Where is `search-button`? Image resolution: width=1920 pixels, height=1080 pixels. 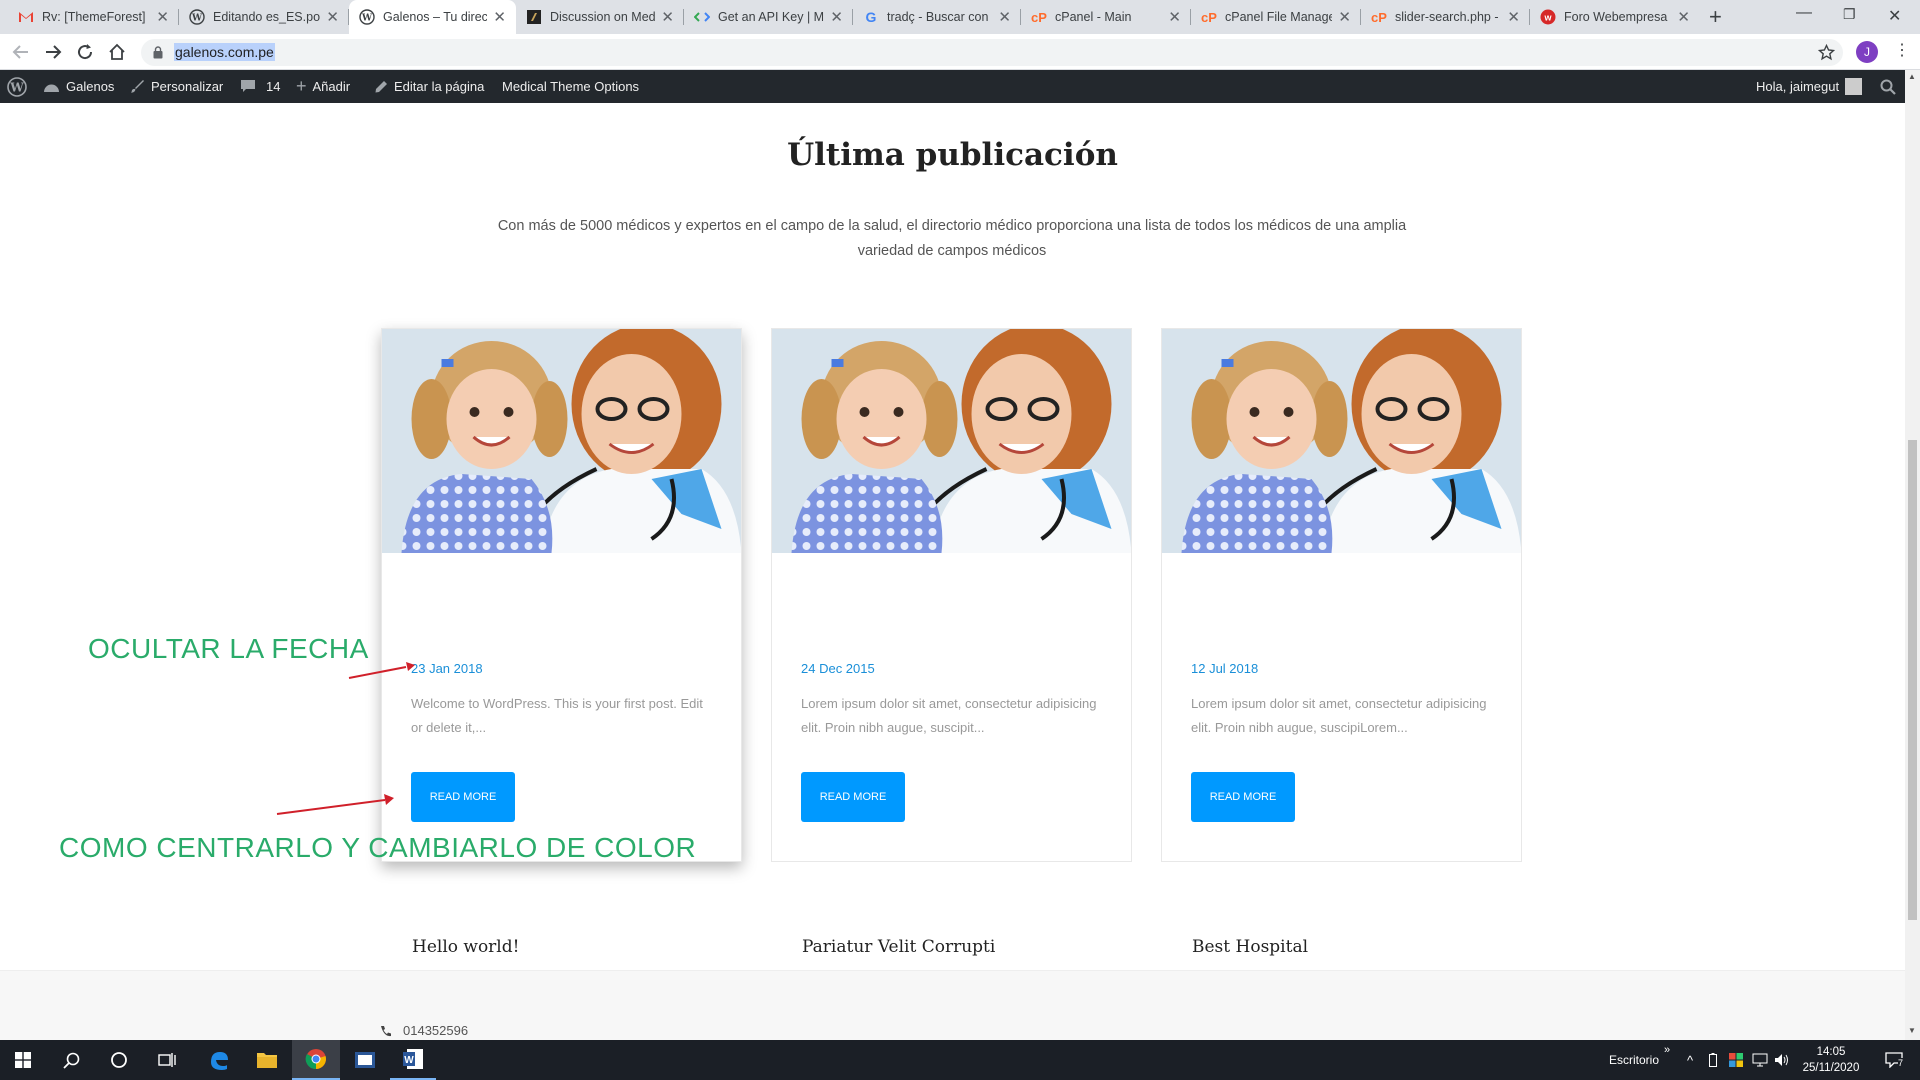
search-button is located at coordinates (71, 1060).